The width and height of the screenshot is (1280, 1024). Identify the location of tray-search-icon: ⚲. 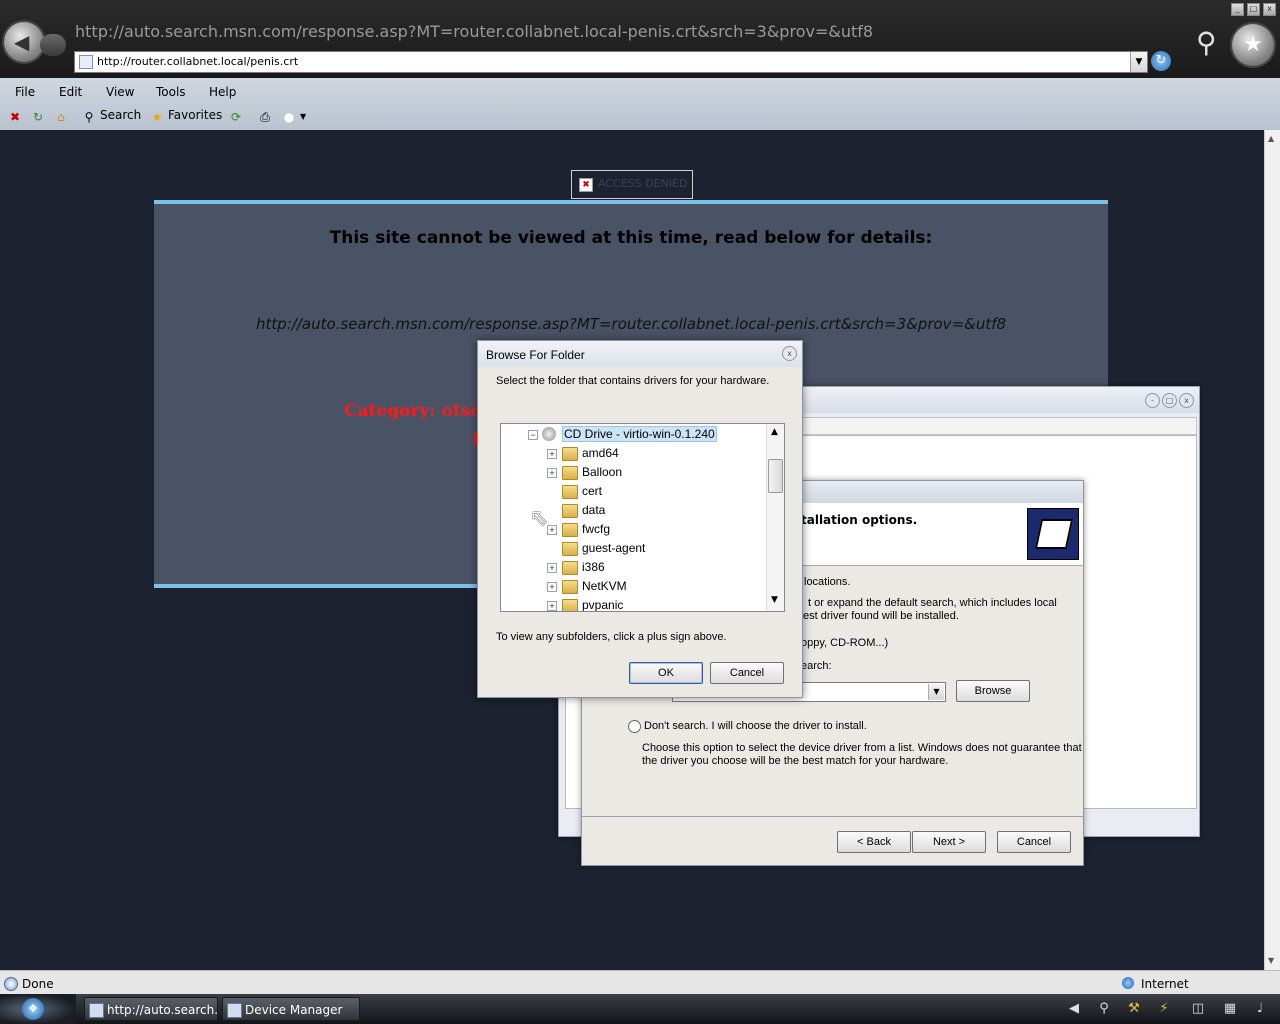
(1104, 1009).